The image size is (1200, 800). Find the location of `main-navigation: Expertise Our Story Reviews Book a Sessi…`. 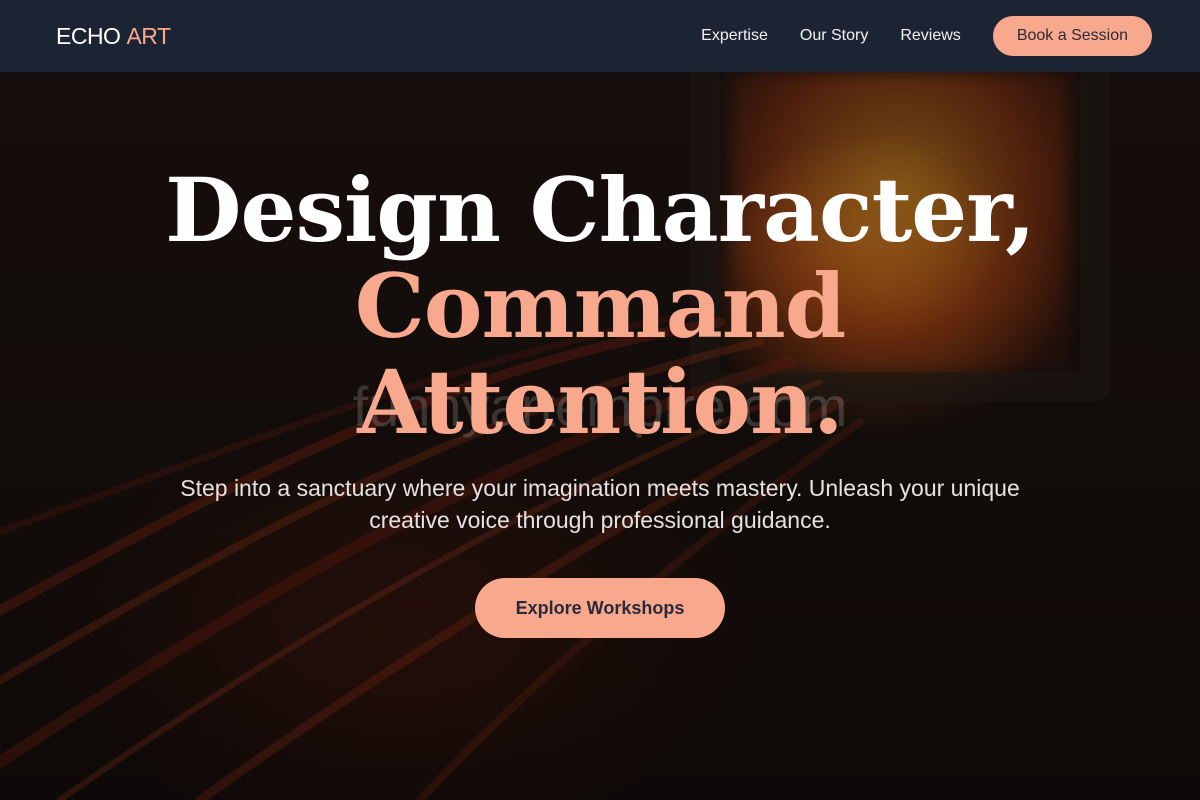

main-navigation: Expertise Our Story Reviews Book a Sessi… is located at coordinates (926, 36).